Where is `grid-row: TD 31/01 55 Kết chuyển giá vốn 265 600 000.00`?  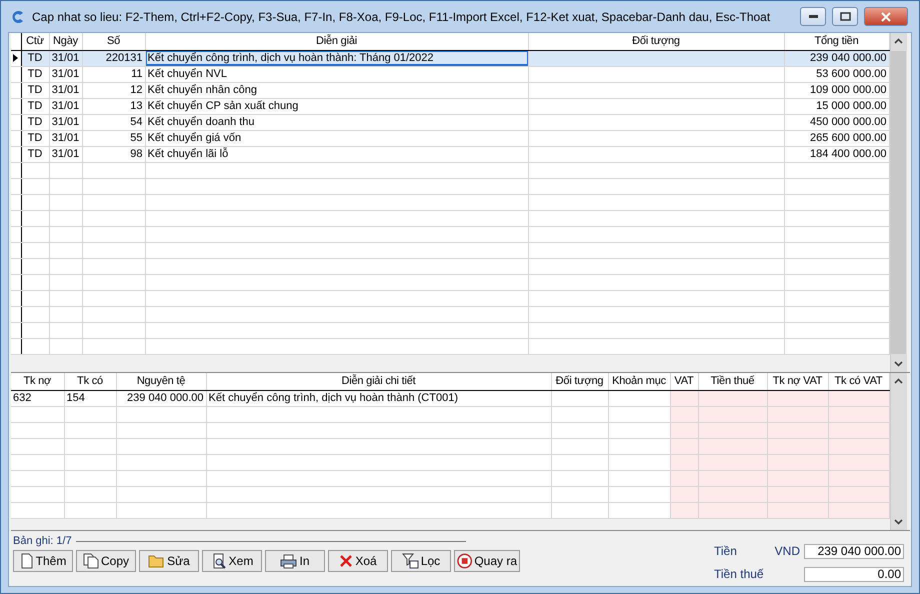 grid-row: TD 31/01 55 Kết chuyển giá vốn 265 600 000.00 is located at coordinates (450, 138).